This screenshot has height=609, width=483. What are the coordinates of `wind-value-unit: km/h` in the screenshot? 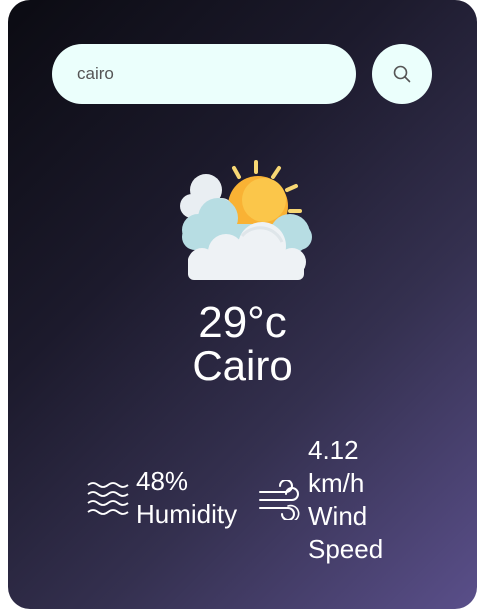 It's located at (336, 483).